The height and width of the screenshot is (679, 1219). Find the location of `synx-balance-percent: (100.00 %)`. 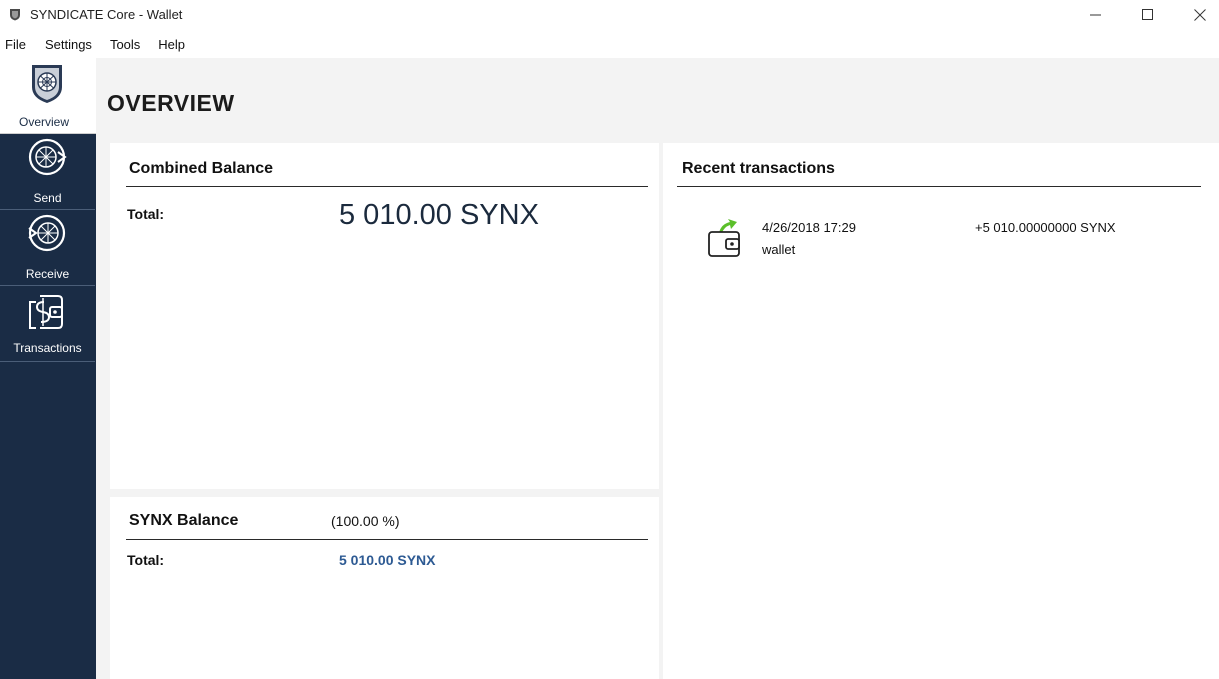

synx-balance-percent: (100.00 %) is located at coordinates (365, 521).